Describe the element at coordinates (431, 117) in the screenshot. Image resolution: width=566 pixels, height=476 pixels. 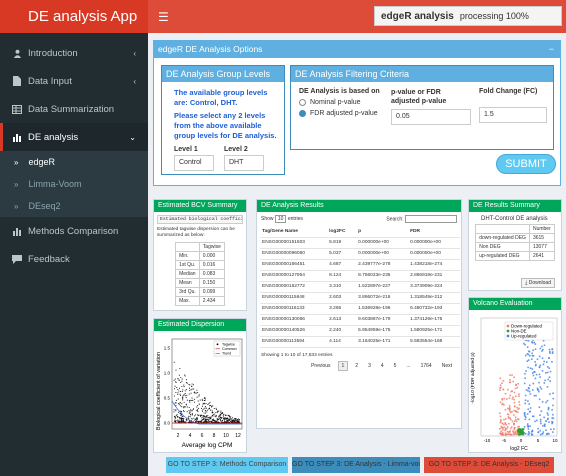
I see `pvalue-input: 0.05` at that location.